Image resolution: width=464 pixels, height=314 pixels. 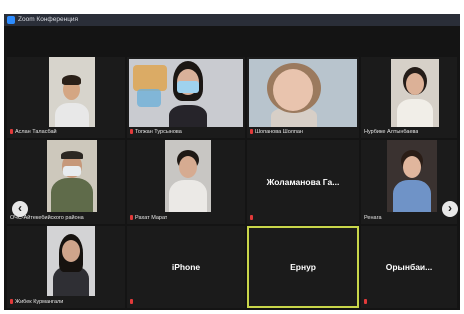 I want to click on participant-name: Жибек Курмангали, so click(x=36, y=302).